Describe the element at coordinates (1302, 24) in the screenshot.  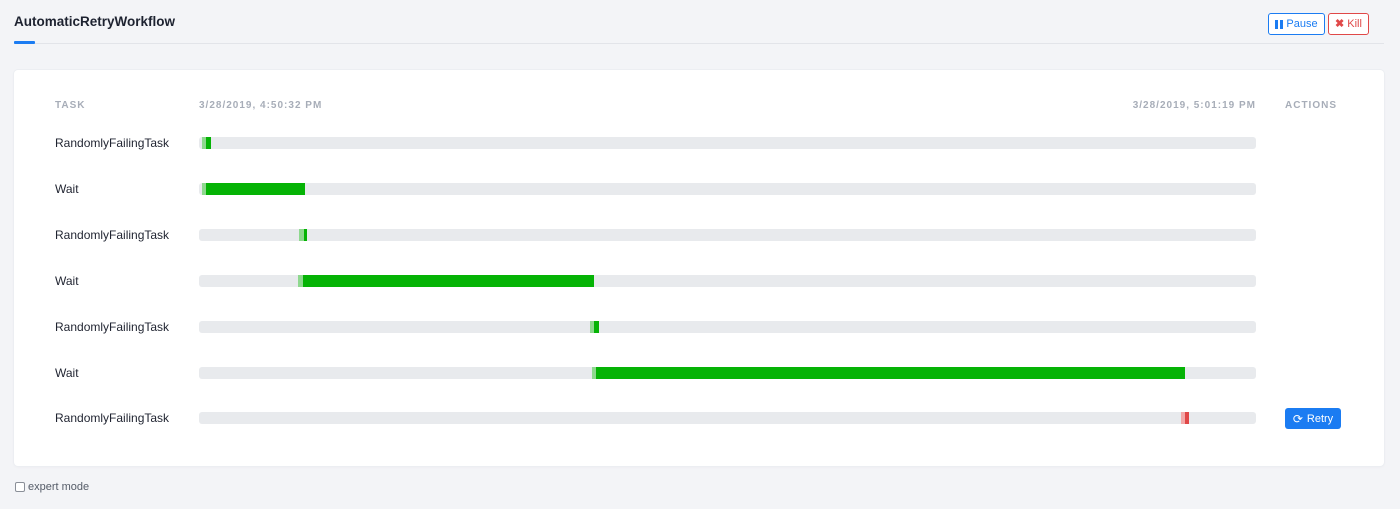
I see `pause-button-label: Pause` at that location.